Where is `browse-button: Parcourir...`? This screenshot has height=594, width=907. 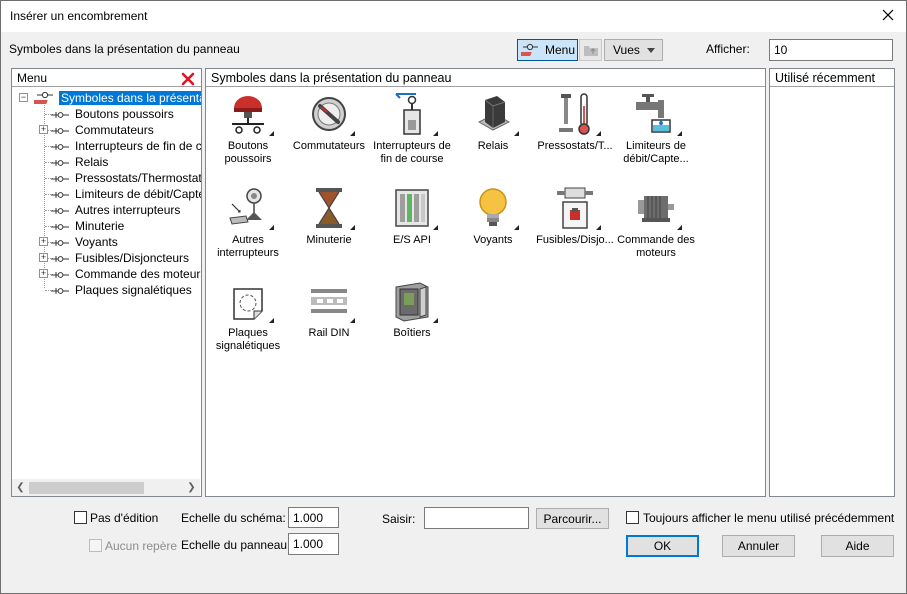
browse-button: Parcourir... is located at coordinates (572, 518).